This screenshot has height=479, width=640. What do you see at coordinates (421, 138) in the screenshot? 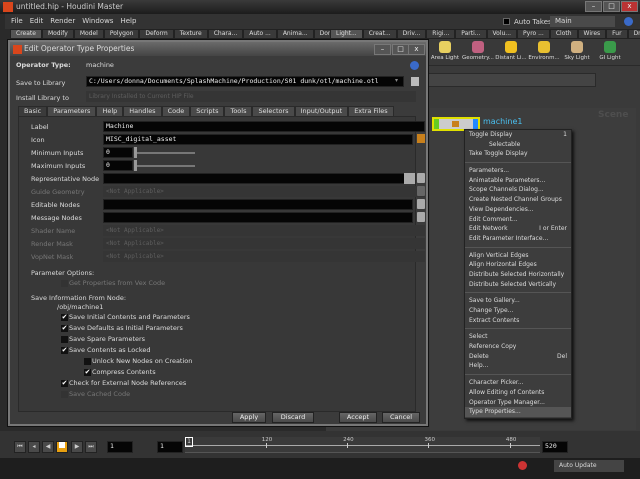
I see `icon-picker-icon` at bounding box center [421, 138].